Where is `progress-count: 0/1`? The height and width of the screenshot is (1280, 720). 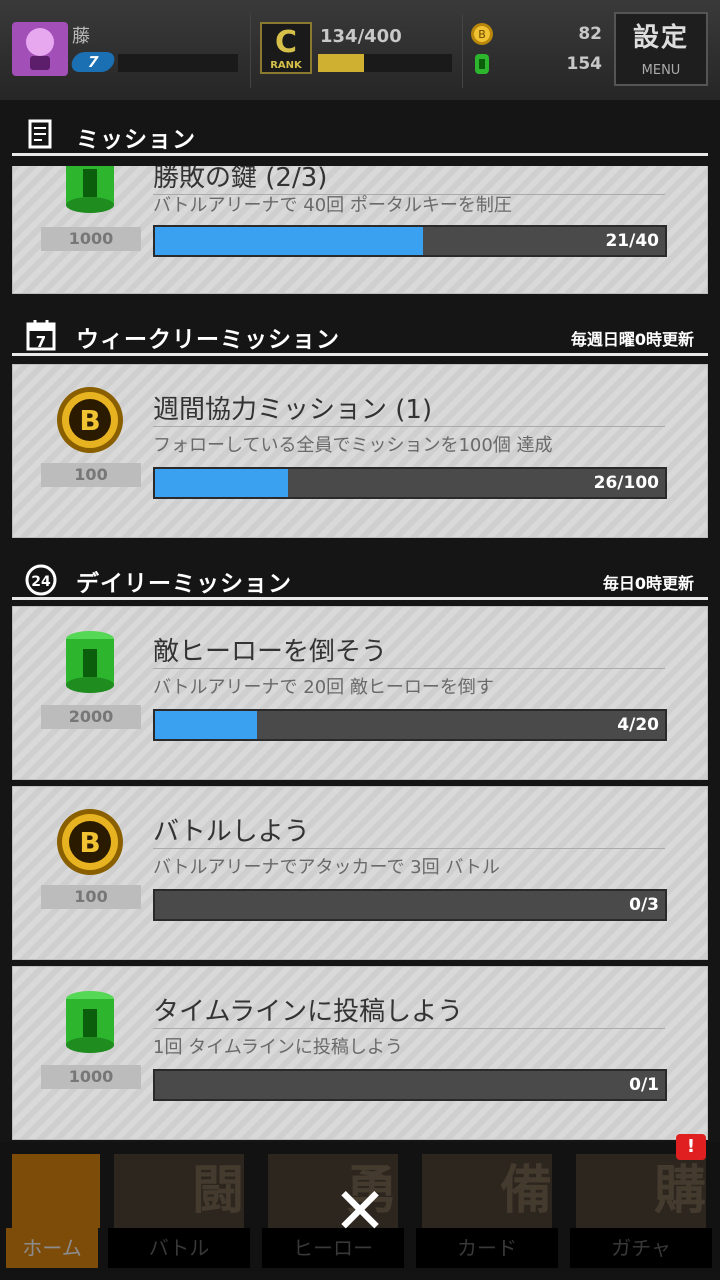
progress-count: 0/1 is located at coordinates (644, 1085).